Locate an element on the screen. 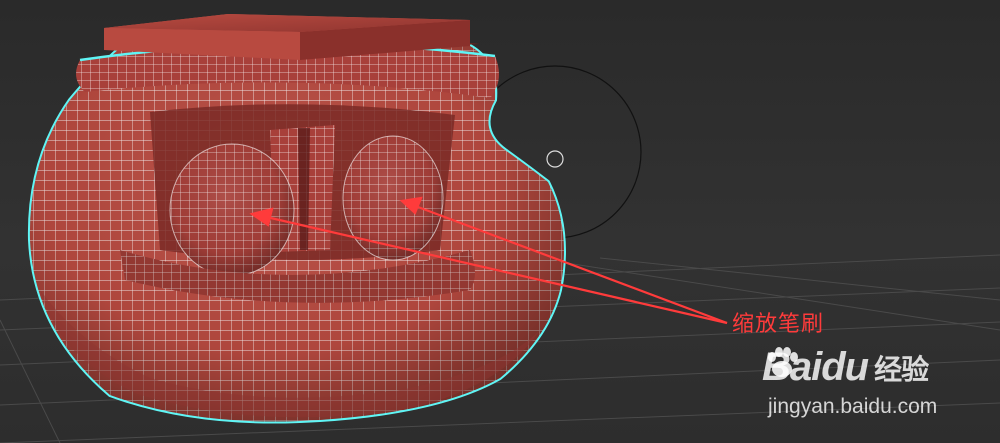 This screenshot has width=1000, height=443. watermark: Bai du 经验 jingyan.baidu.com is located at coordinates (880, 389).